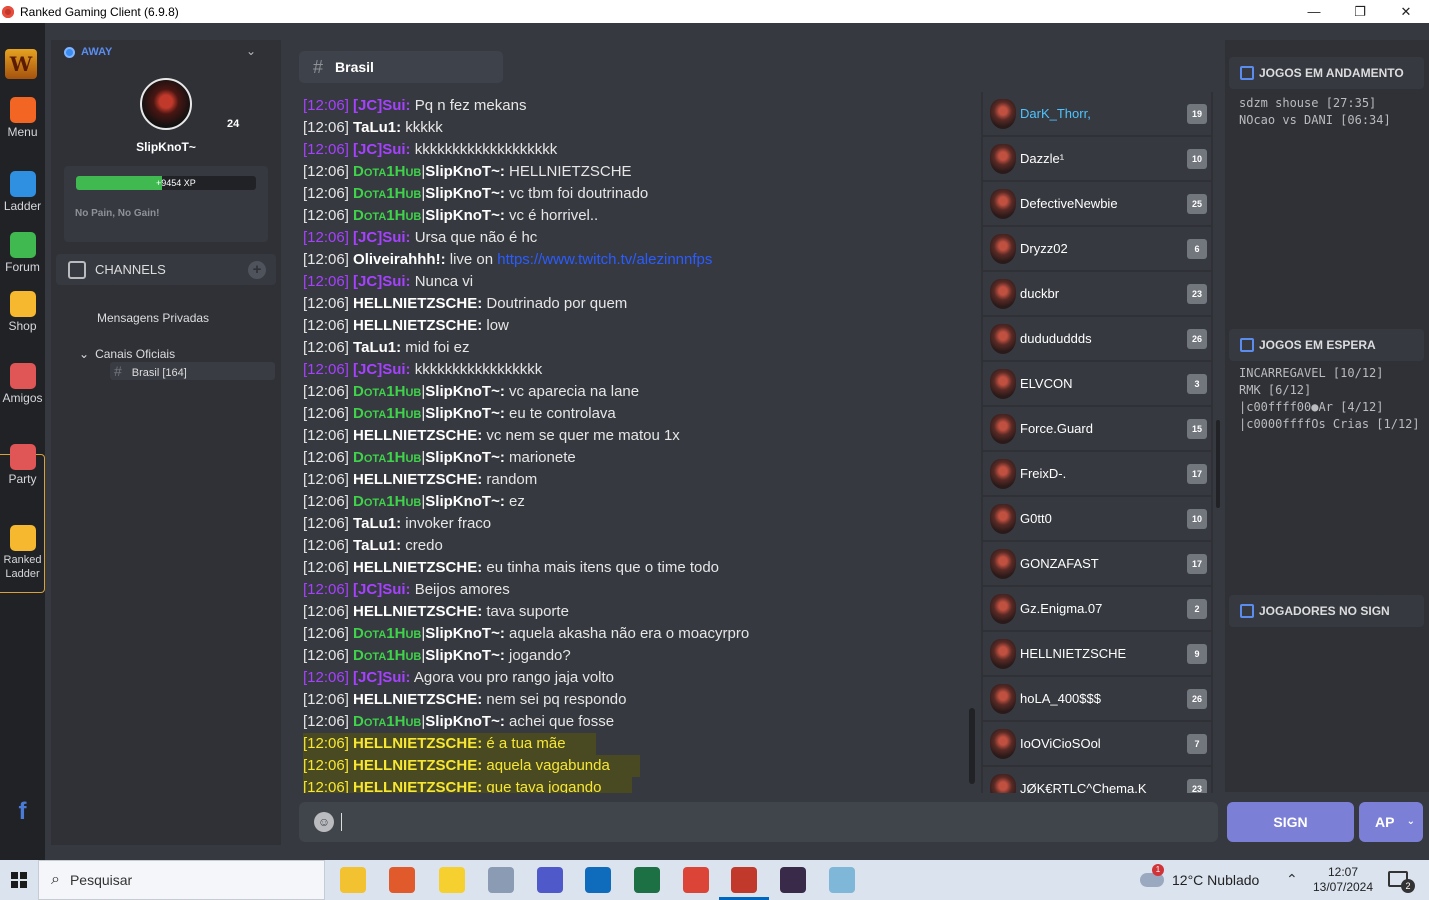 Image resolution: width=1429 pixels, height=900 pixels. What do you see at coordinates (1292, 879) in the screenshot?
I see `show-hidden-icons-button: ⌃` at bounding box center [1292, 879].